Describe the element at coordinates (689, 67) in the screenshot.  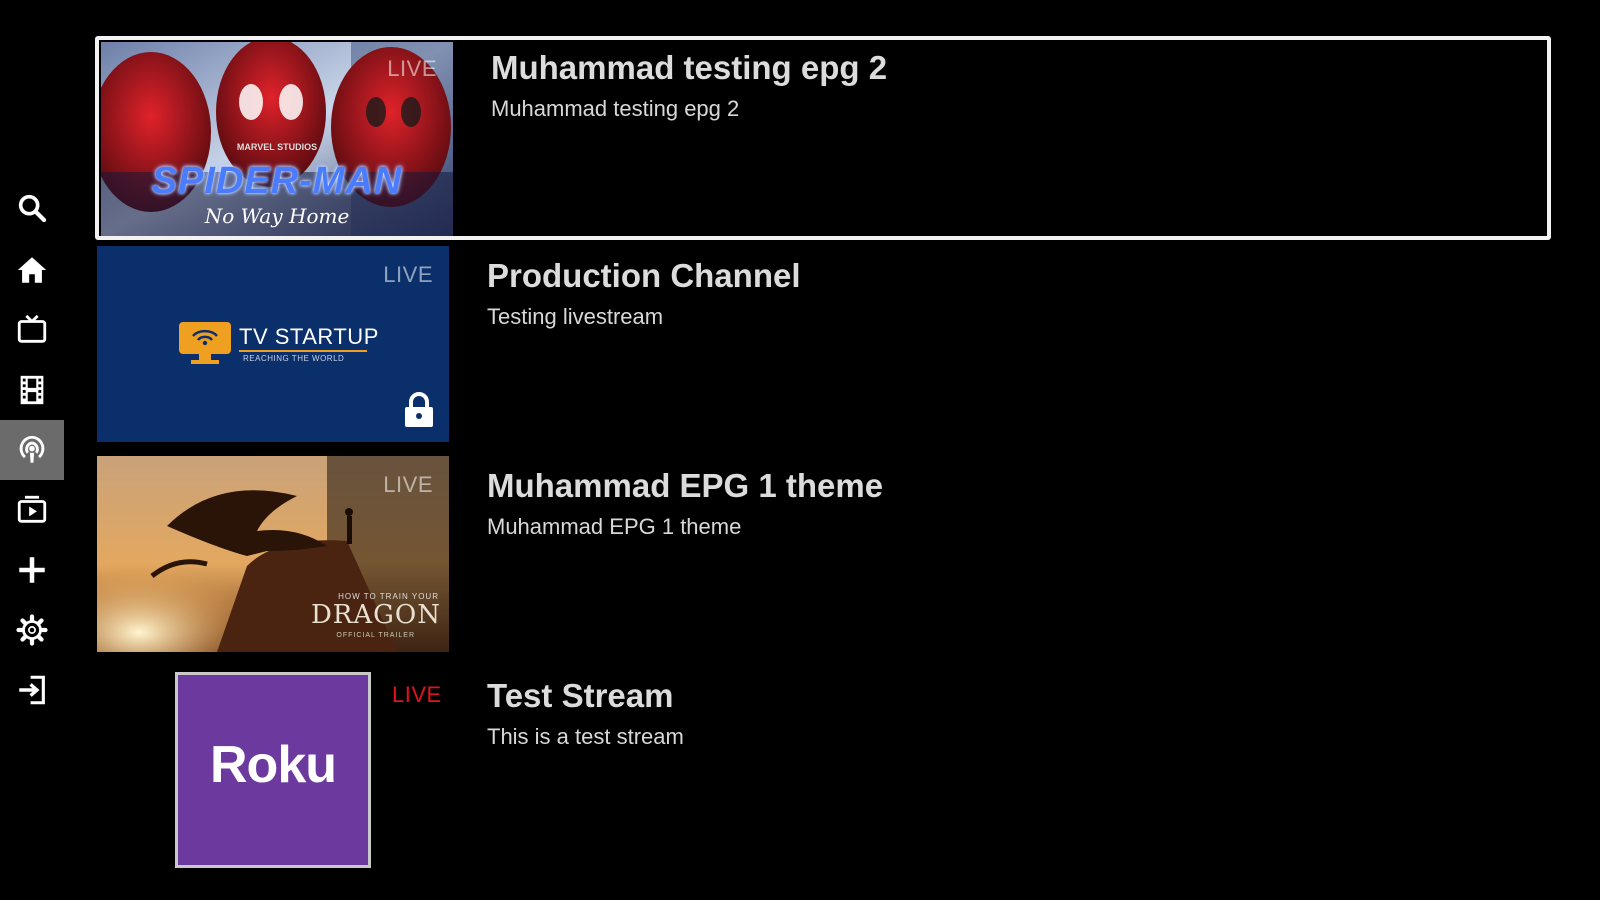
I see `channel-title: Muhammad testing epg 2` at that location.